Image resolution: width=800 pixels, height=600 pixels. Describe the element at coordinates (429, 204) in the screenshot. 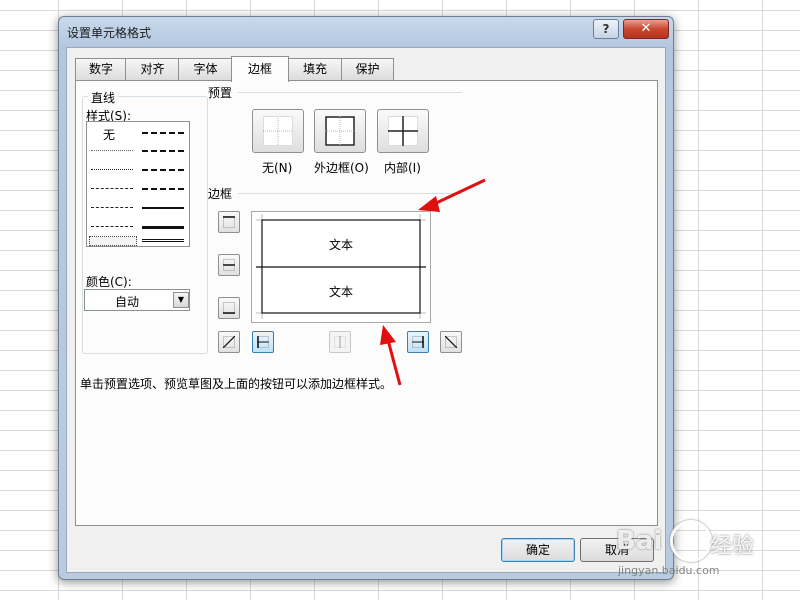

I see `arrow-top-head` at that location.